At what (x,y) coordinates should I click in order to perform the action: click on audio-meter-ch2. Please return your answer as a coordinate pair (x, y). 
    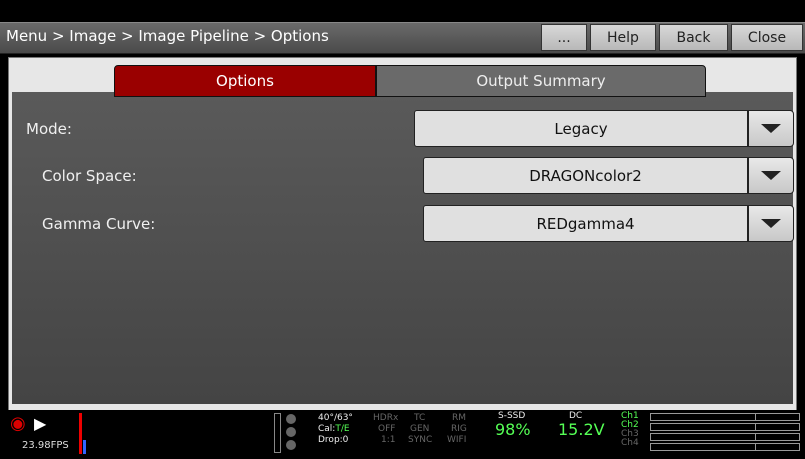
    Looking at the image, I should click on (725, 427).